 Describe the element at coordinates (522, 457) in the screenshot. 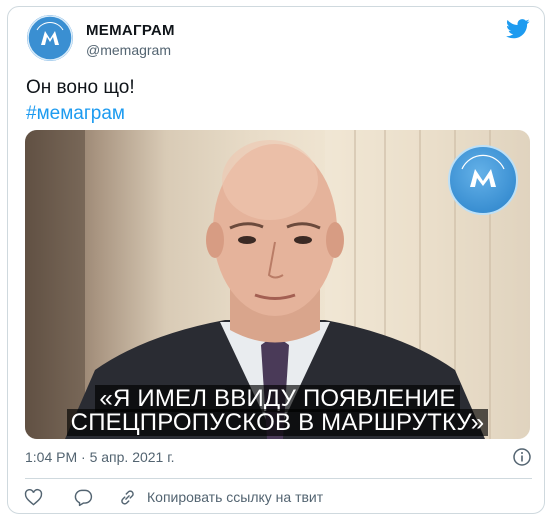

I see `info-icon` at that location.